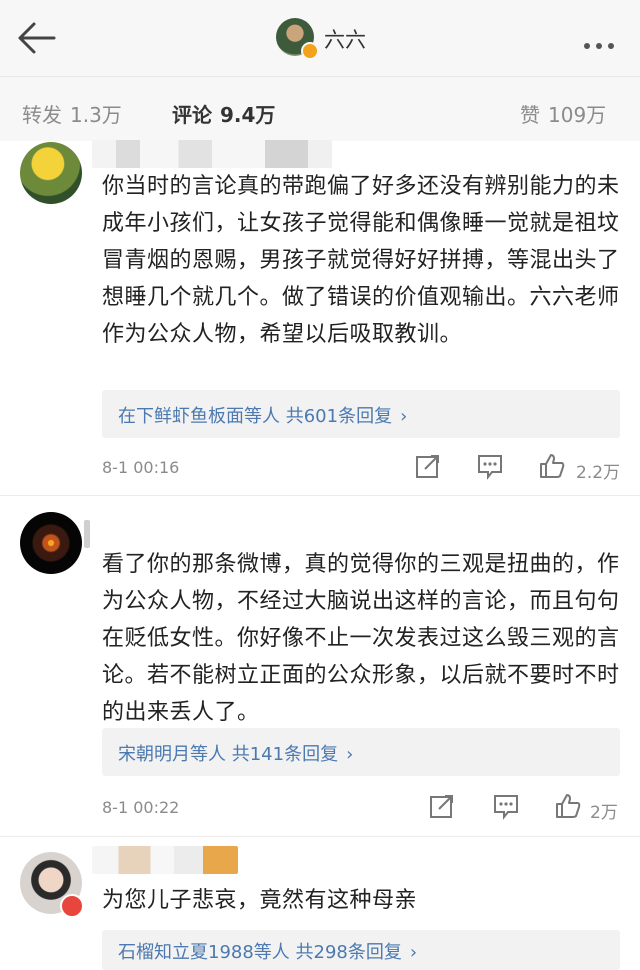 This screenshot has height=970, width=640. I want to click on tab-likes: 赞 109万, so click(563, 113).